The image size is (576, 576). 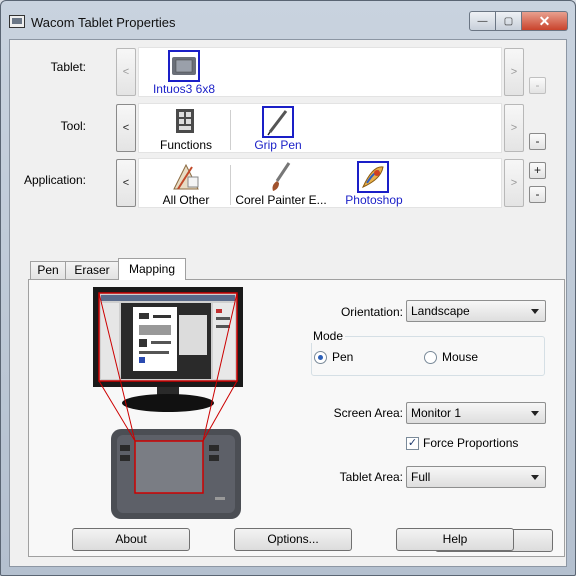 I want to click on app-icon, so click(x=17, y=21).